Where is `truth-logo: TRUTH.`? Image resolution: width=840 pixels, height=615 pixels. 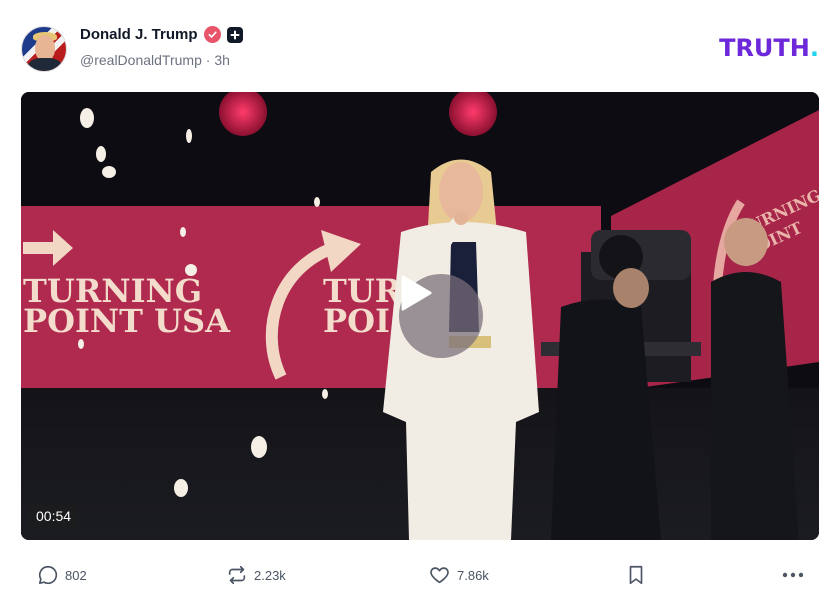 truth-logo: TRUTH. is located at coordinates (769, 48).